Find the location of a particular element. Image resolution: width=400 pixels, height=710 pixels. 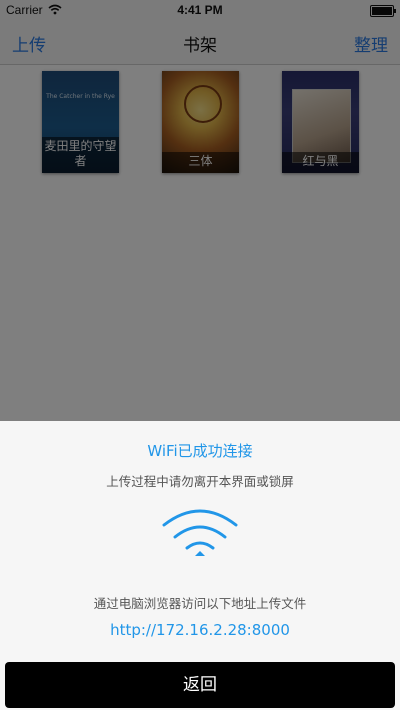

back-button: 返回 is located at coordinates (200, 685).